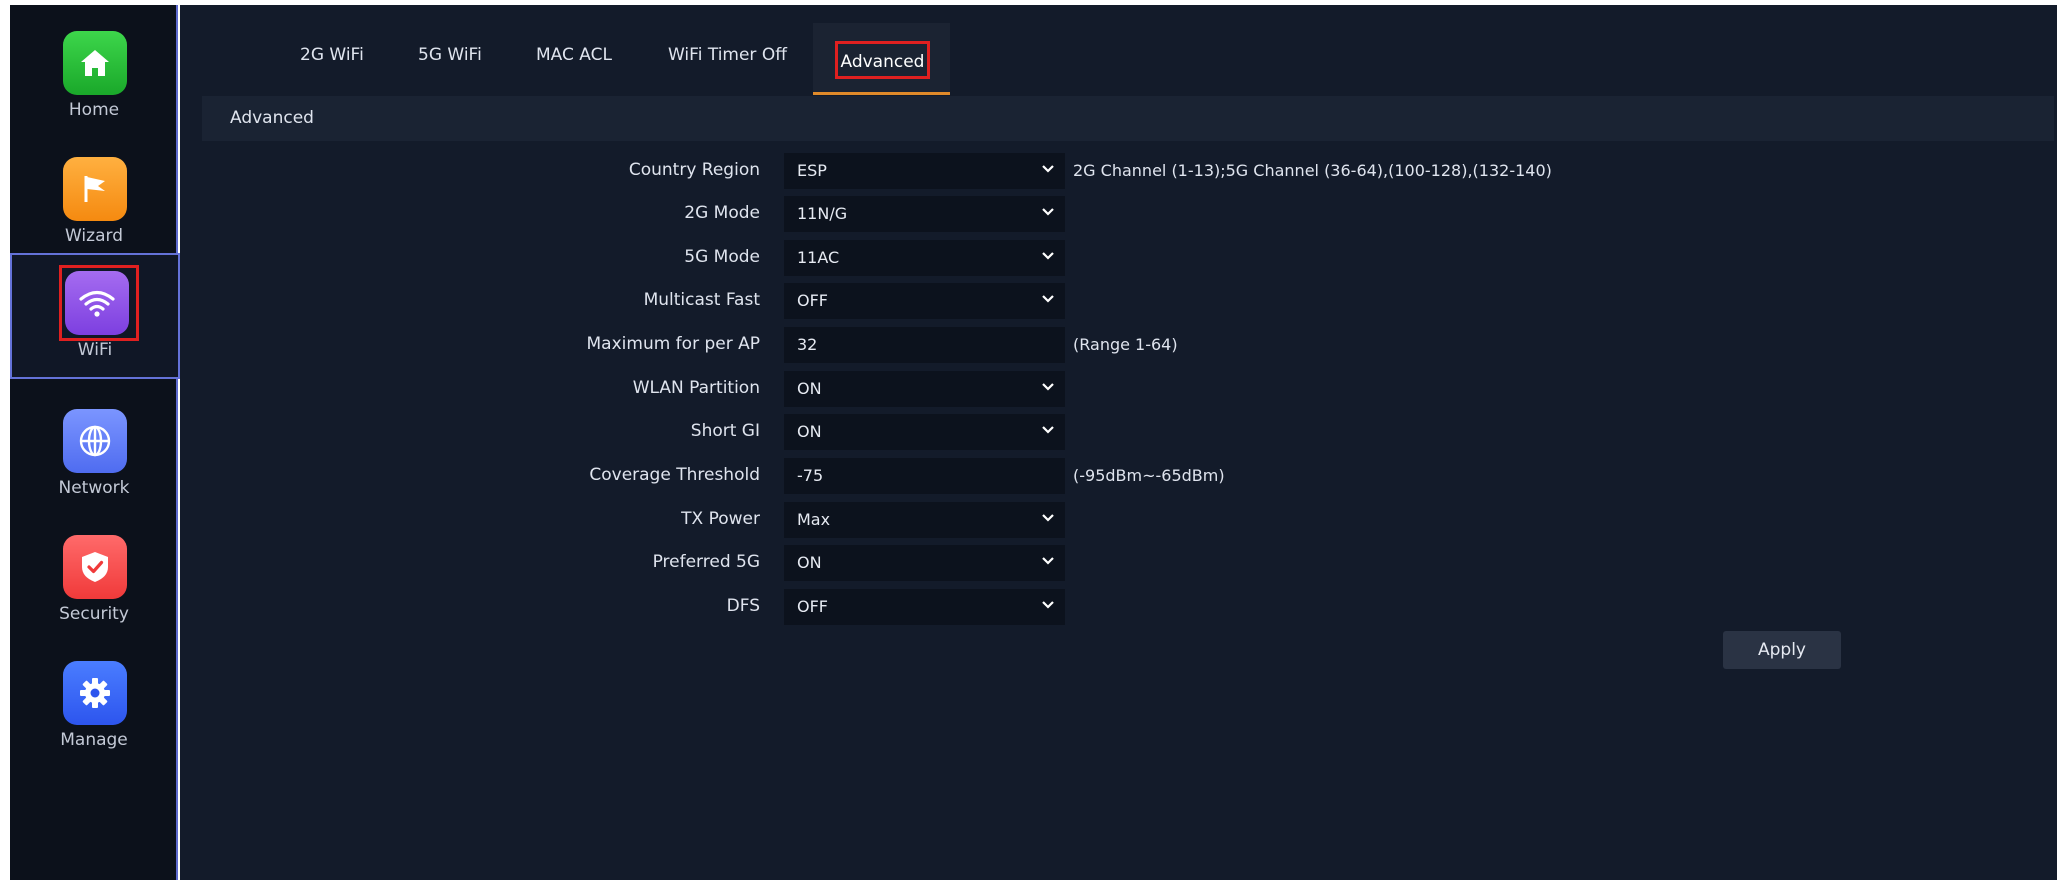  Describe the element at coordinates (924, 520) in the screenshot. I see `tx-power-select: Max` at that location.